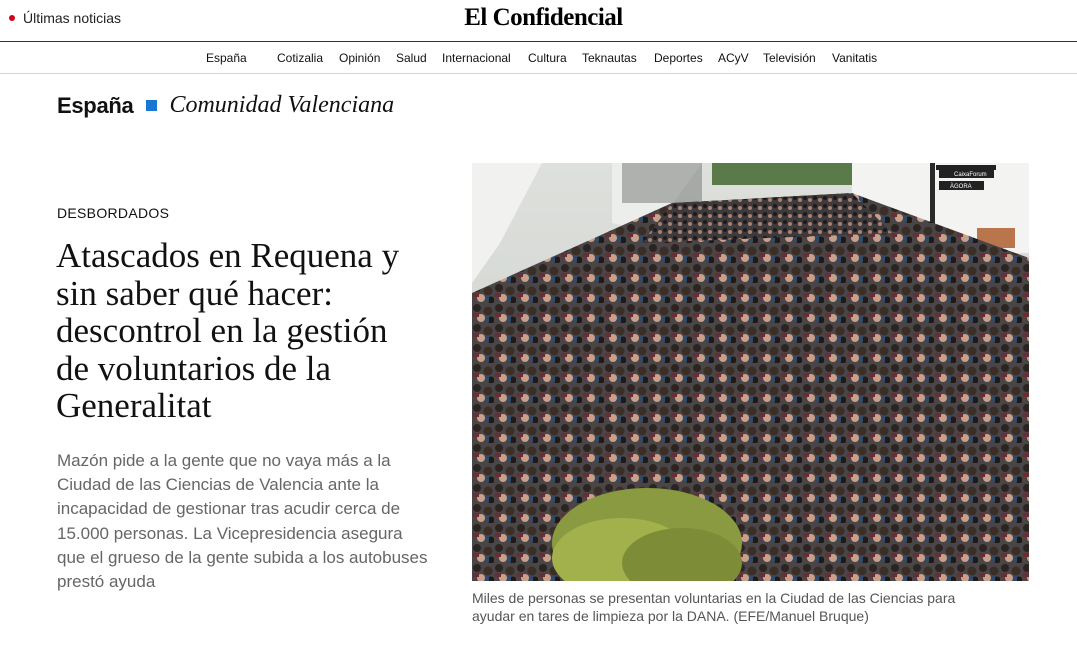 This screenshot has width=1077, height=645. Describe the element at coordinates (359, 58) in the screenshot. I see `nav-item-opinion: Opinión` at that location.